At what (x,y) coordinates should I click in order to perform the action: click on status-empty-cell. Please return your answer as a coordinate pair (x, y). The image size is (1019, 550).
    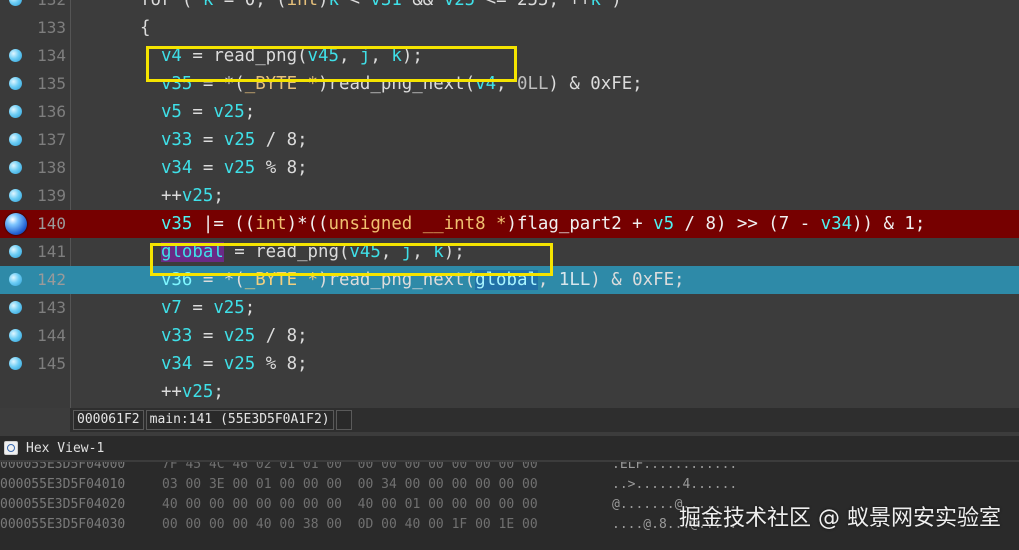
    Looking at the image, I should click on (343, 420).